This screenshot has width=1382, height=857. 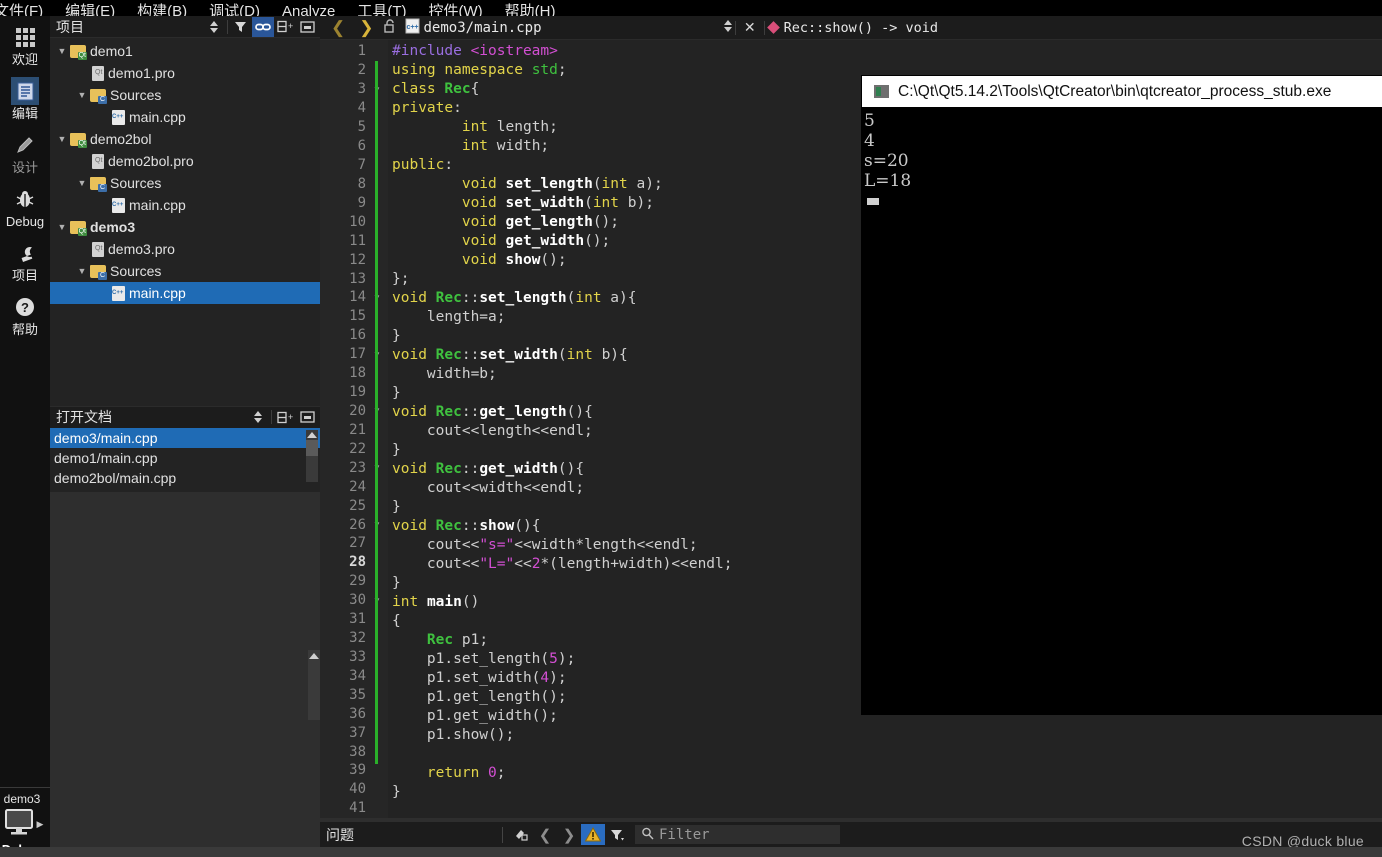 What do you see at coordinates (90, 10) in the screenshot?
I see `menu-item-1: 编辑(E)` at bounding box center [90, 10].